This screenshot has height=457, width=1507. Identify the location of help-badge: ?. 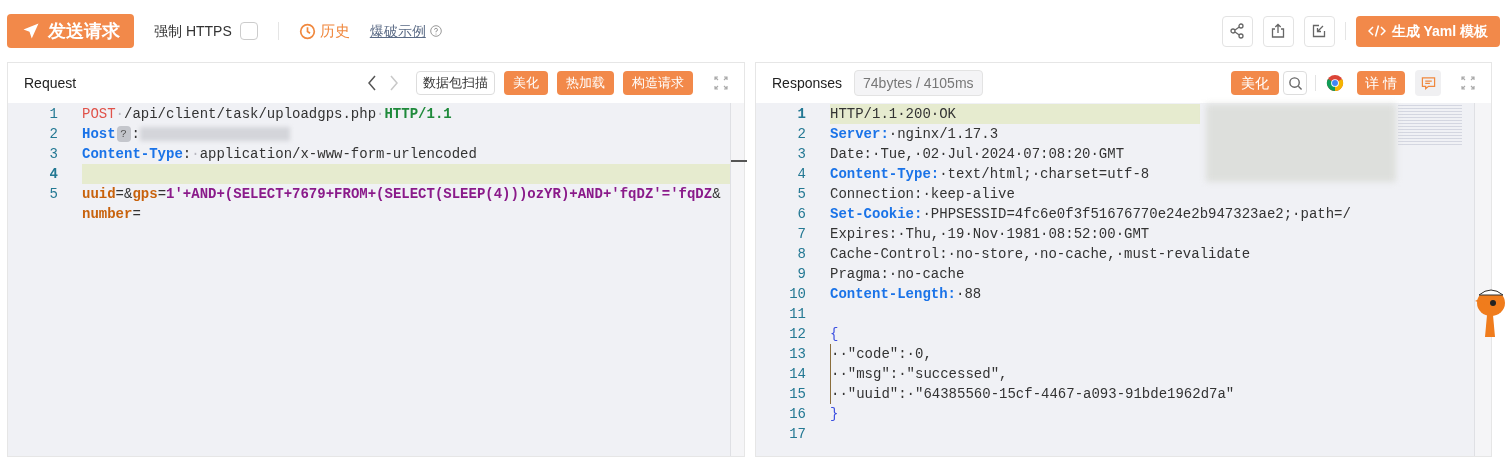
(123, 134).